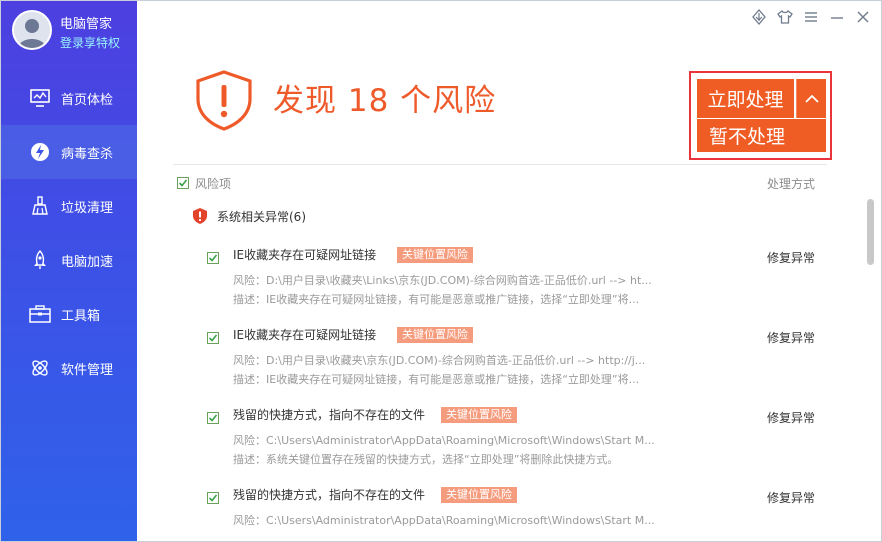  I want to click on app-name: 电脑管家, so click(86, 24).